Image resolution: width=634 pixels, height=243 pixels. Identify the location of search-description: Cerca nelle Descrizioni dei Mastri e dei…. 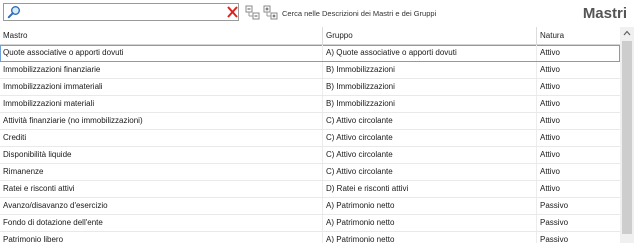
(359, 13).